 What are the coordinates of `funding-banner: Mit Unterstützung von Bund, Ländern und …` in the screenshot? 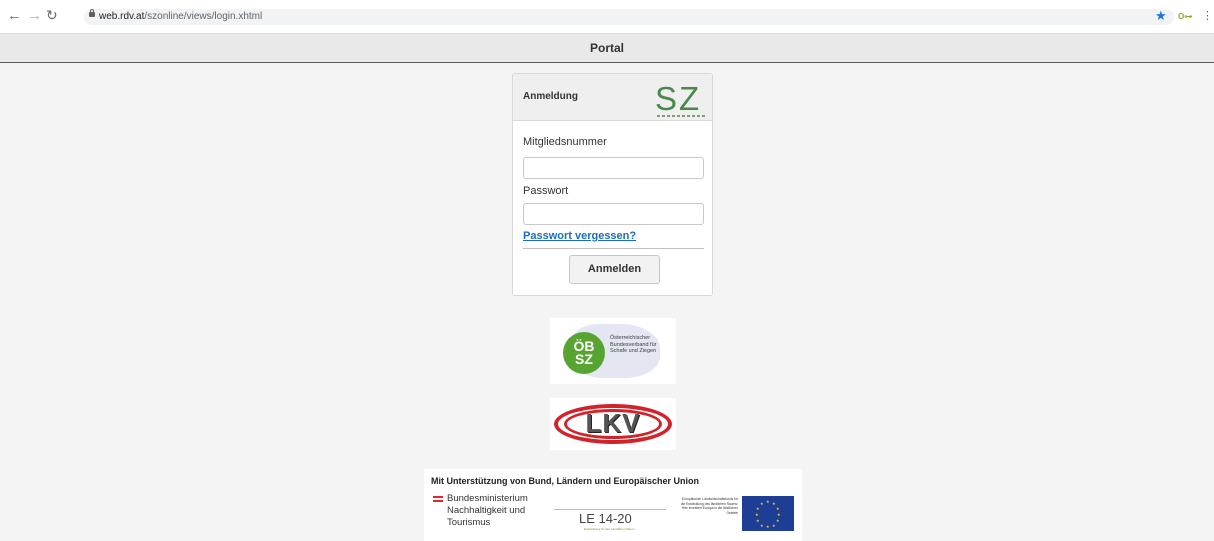 It's located at (613, 505).